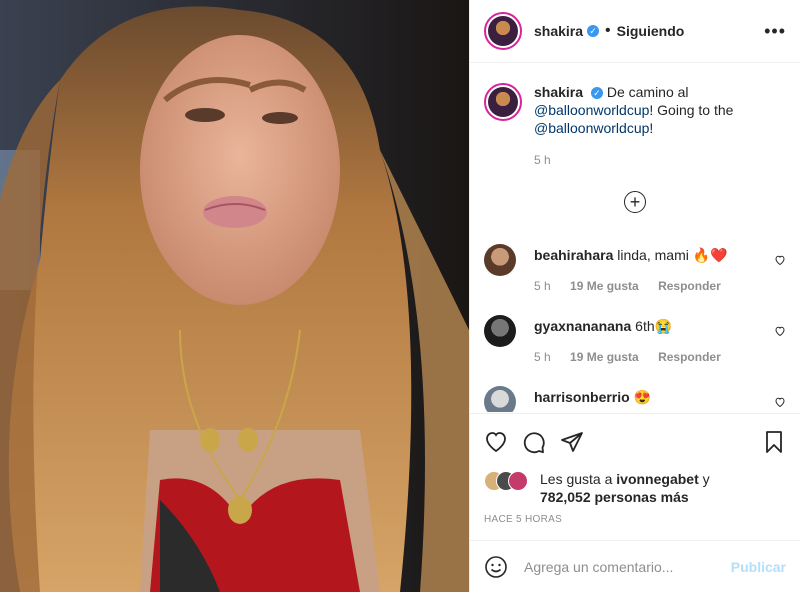 This screenshot has height=592, width=800. I want to click on author-avatar, so click(503, 31).